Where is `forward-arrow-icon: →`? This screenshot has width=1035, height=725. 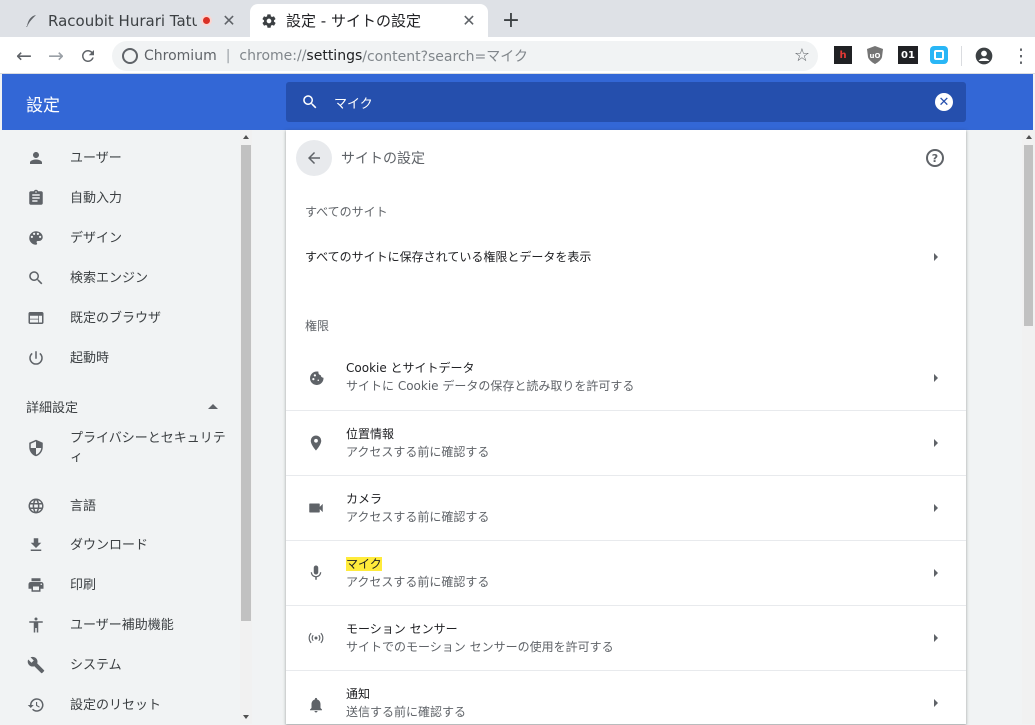 forward-arrow-icon: → is located at coordinates (56, 56).